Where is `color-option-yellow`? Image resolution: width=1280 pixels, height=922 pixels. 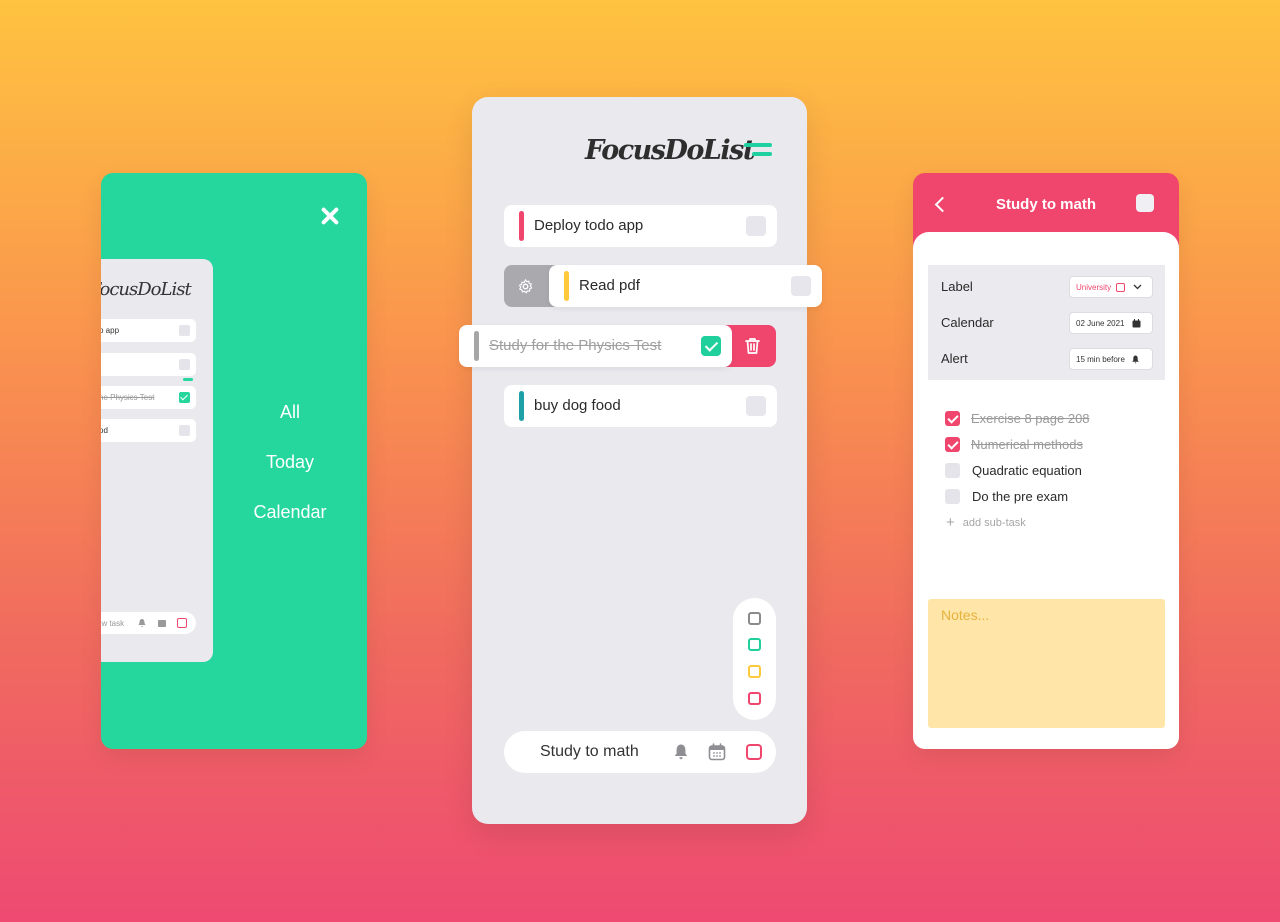
color-option-yellow is located at coordinates (754, 671).